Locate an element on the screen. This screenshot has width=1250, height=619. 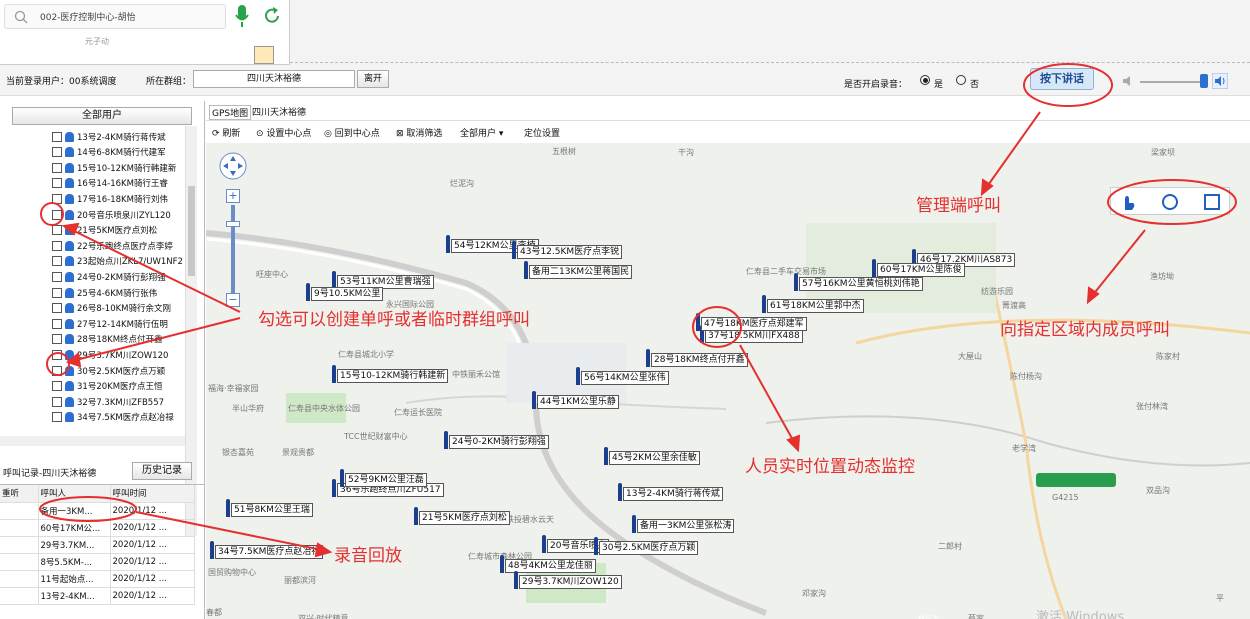
annotation-check-call: 勾选可以创建单呼或者临时群组呼叫 is located at coordinates (394, 320).